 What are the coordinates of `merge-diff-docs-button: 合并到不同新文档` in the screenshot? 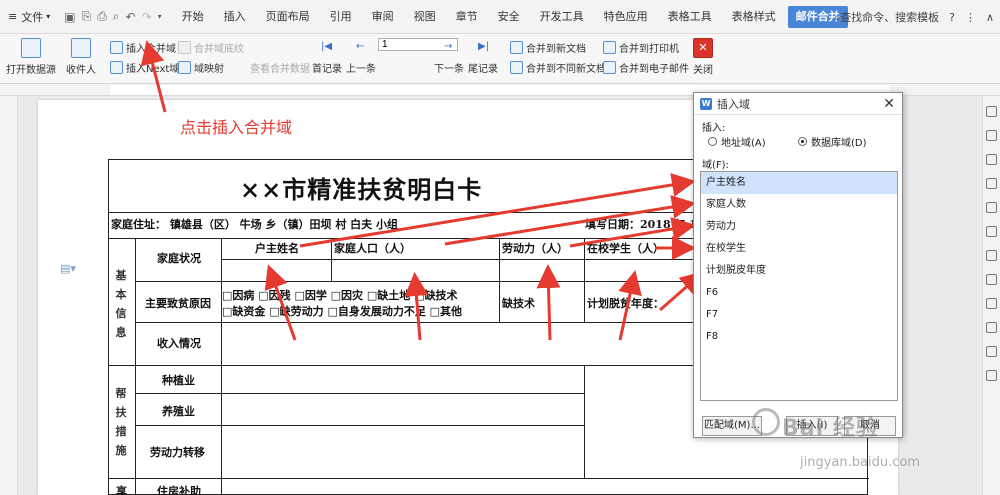 It's located at (558, 67).